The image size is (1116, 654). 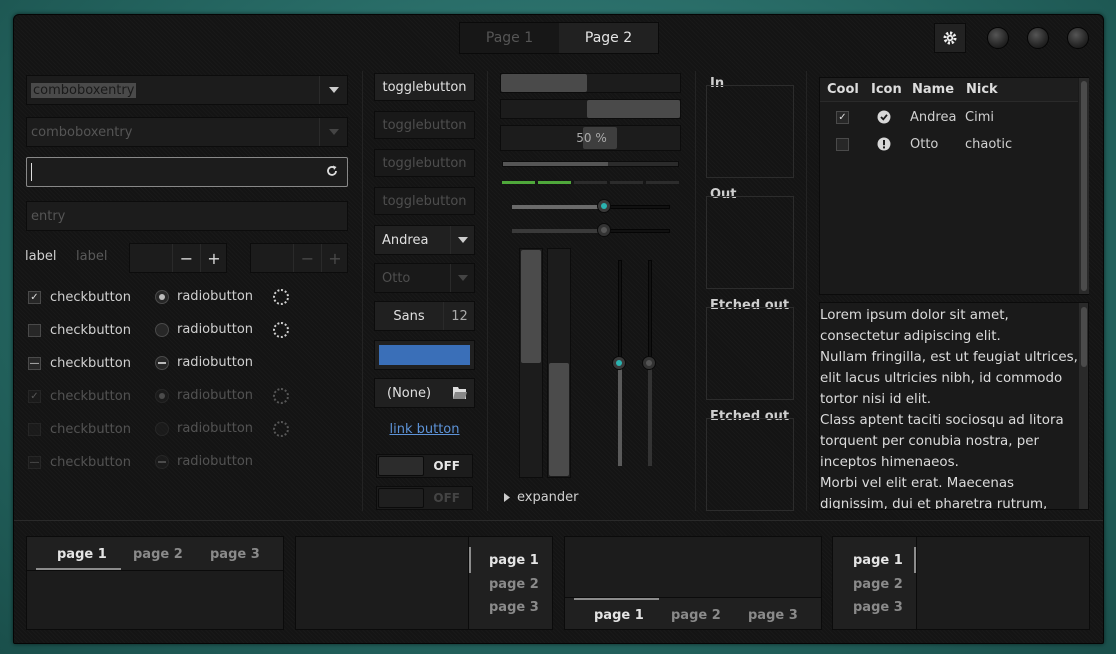 I want to click on scale-handle-dot, so click(x=603, y=206).